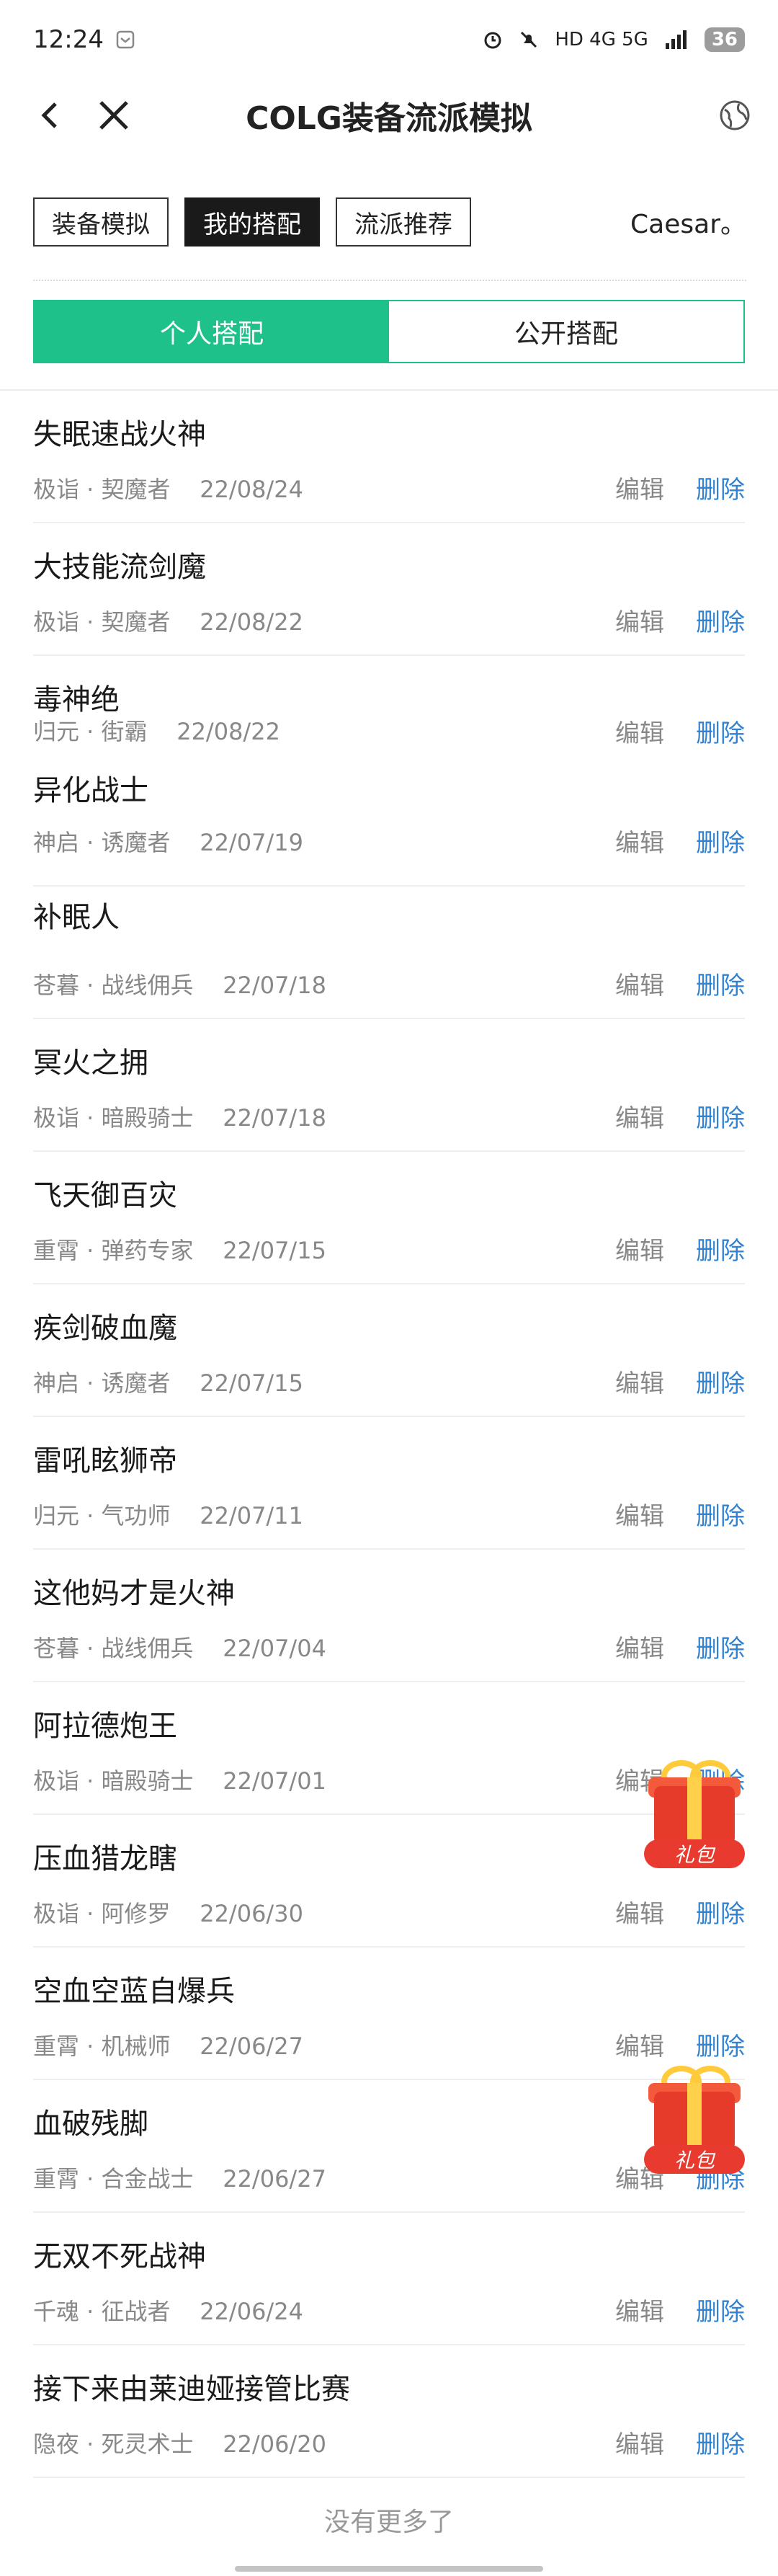 The width and height of the screenshot is (778, 2576). What do you see at coordinates (676, 39) in the screenshot?
I see `signal-icon` at bounding box center [676, 39].